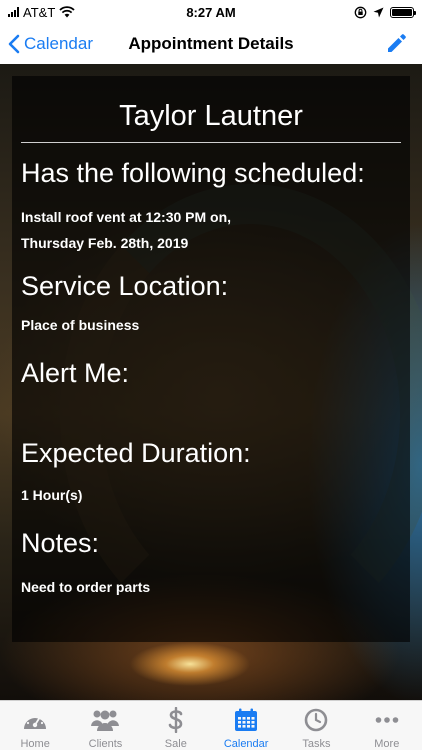 This screenshot has width=422, height=750. I want to click on scheduled-line-1: Install roof vent at 12:30 PM on,, so click(126, 217).